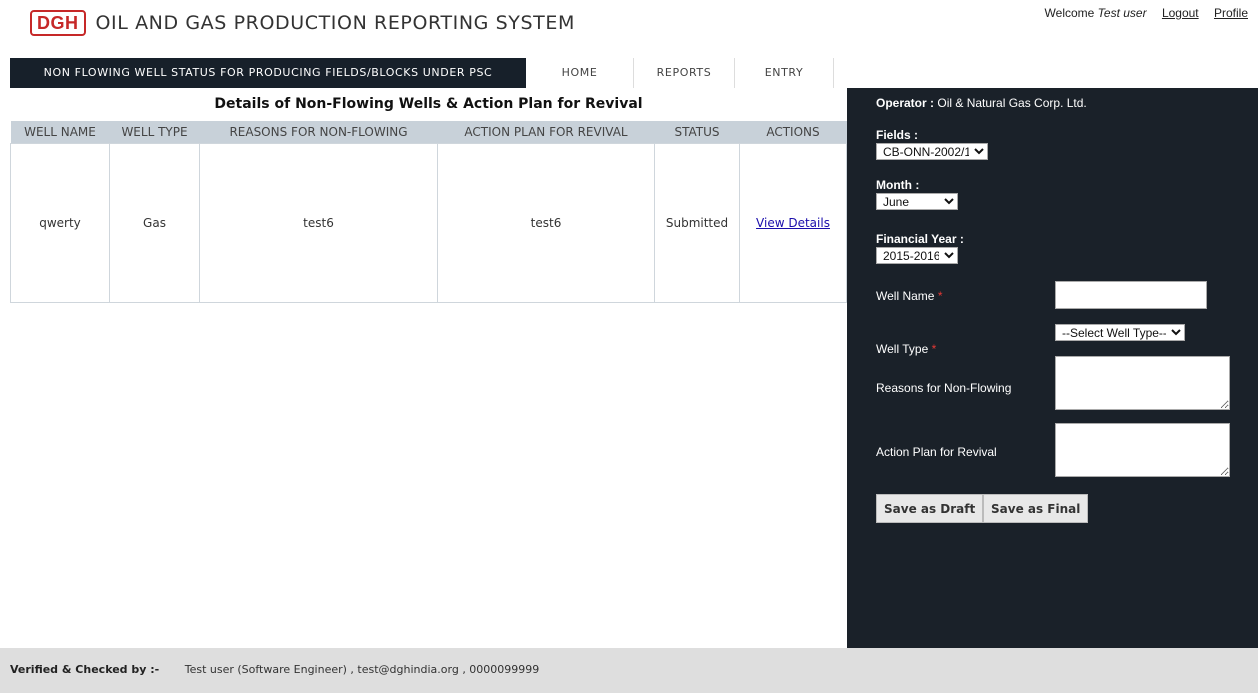 This screenshot has height=693, width=1258. Describe the element at coordinates (905, 103) in the screenshot. I see `operator-label: Operator :` at that location.